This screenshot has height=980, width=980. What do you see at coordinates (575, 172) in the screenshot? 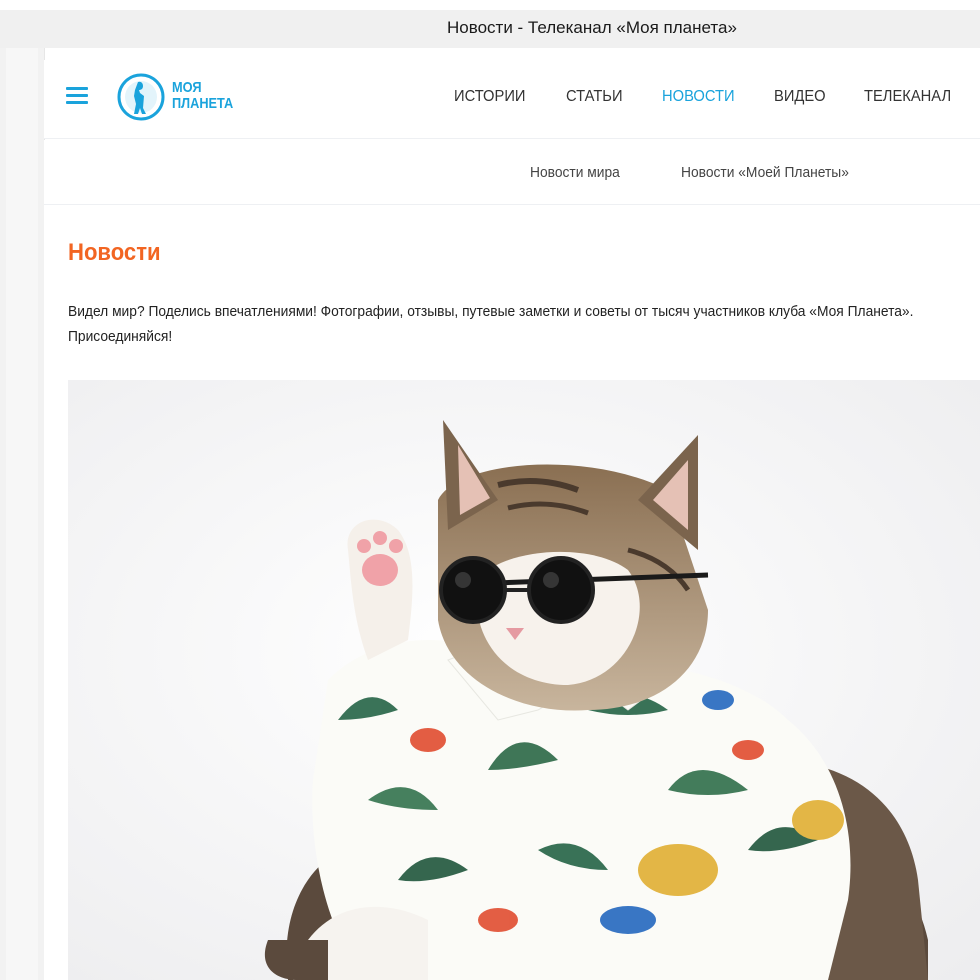
I see `subnav-item-world-news: Новости мира` at bounding box center [575, 172].